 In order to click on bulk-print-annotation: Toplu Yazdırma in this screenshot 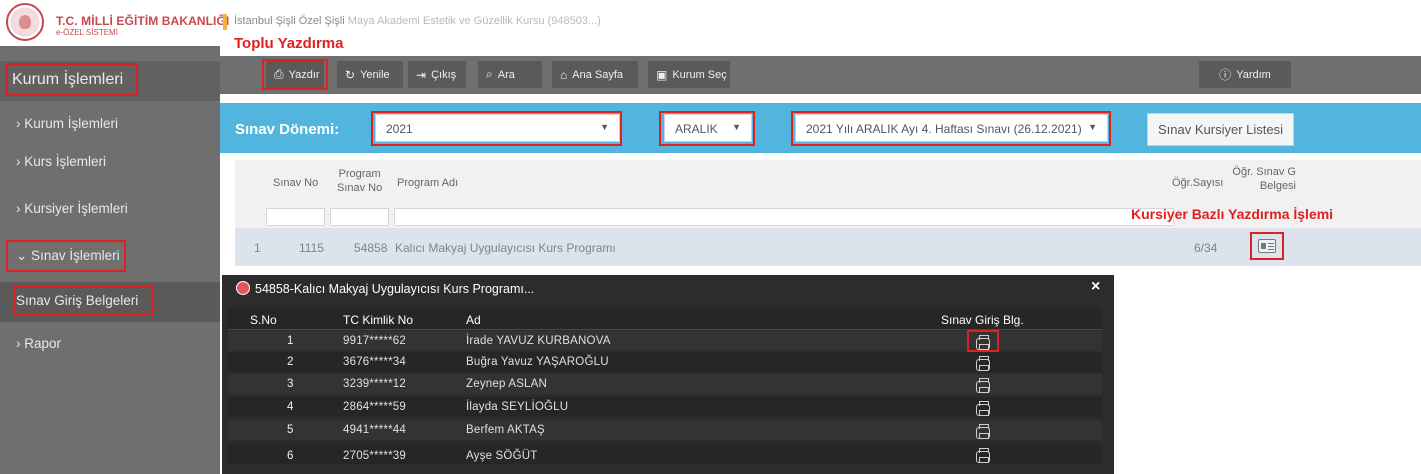, I will do `click(289, 43)`.